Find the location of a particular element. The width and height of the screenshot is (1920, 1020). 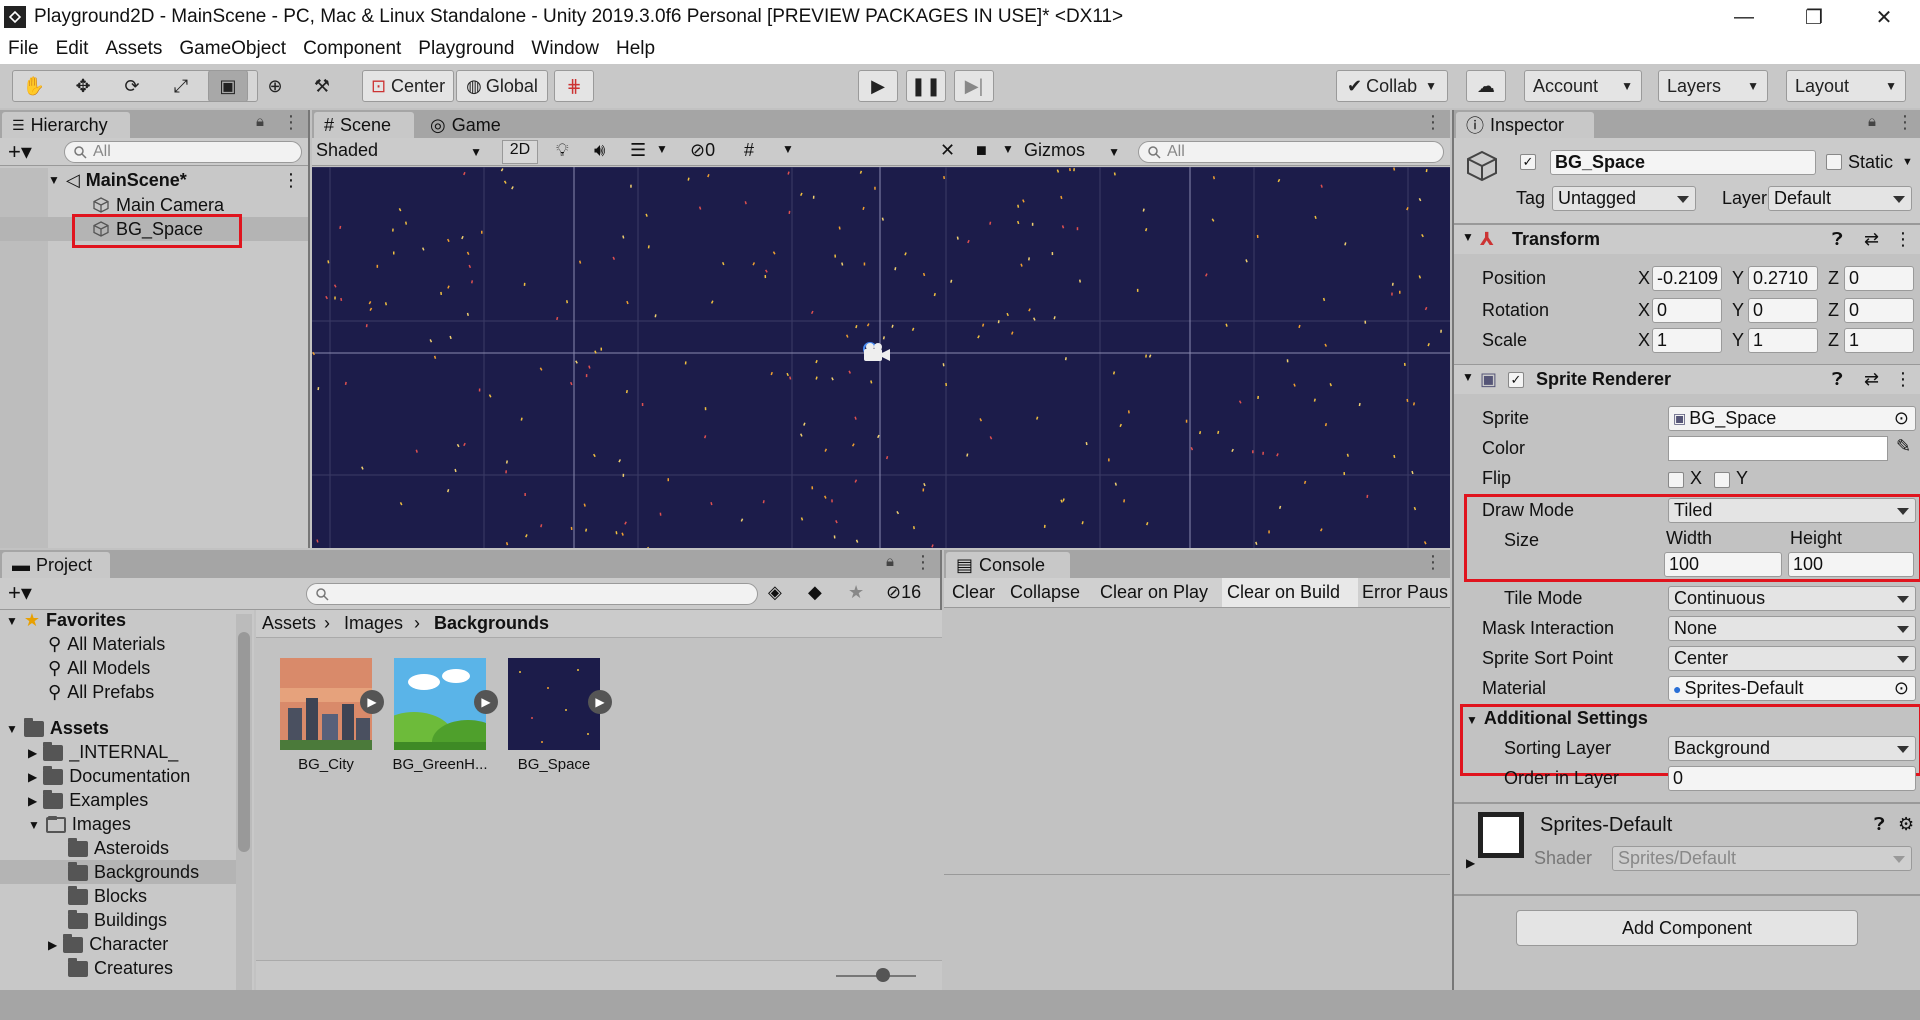

hierarchy-item-bg-space: BG_Space is located at coordinates (154, 229).